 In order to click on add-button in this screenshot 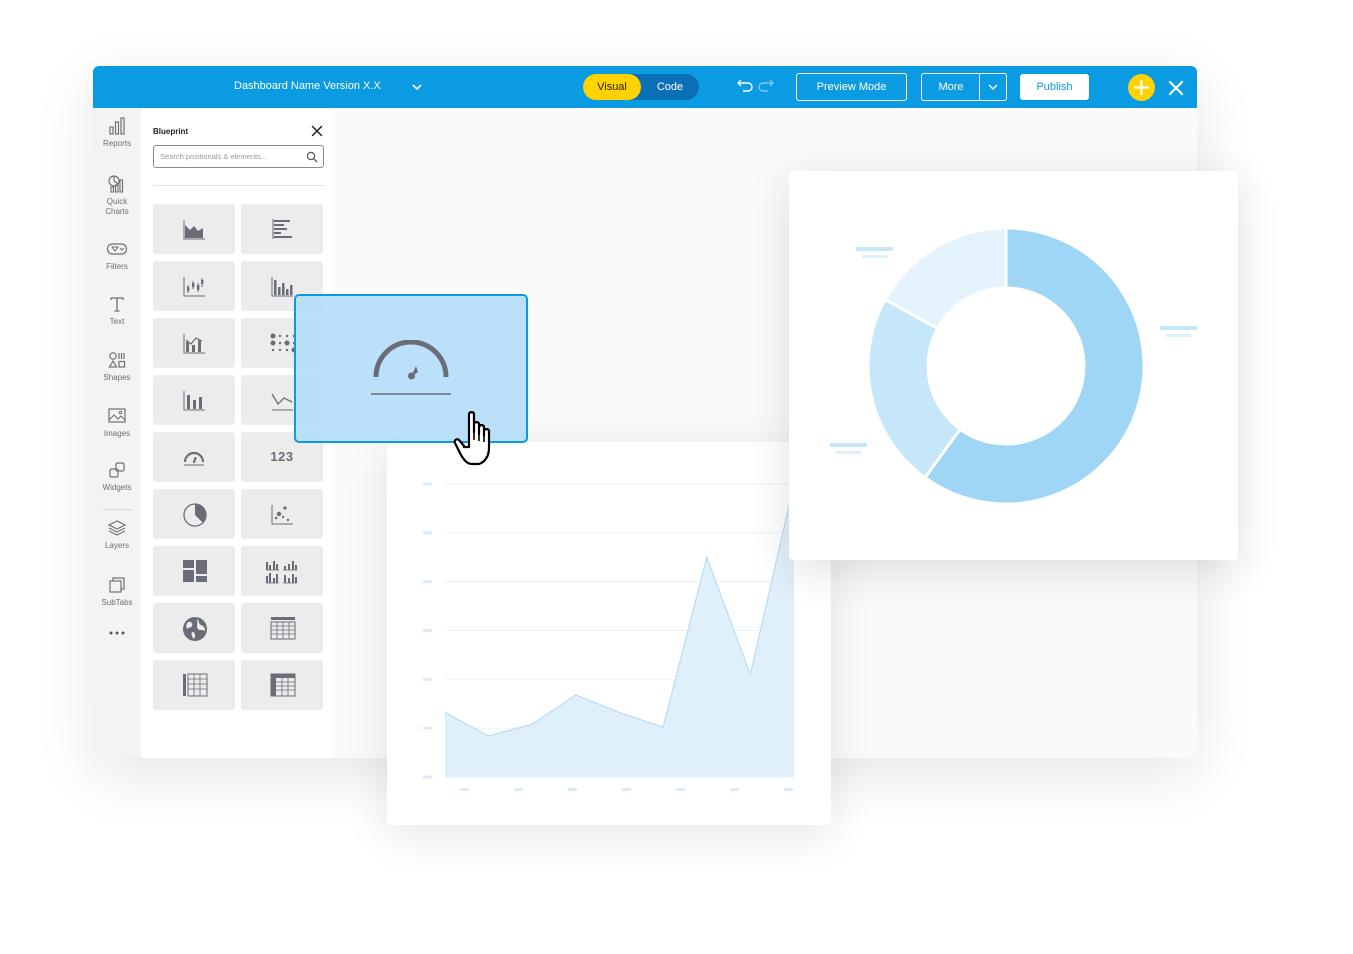, I will do `click(1141, 87)`.